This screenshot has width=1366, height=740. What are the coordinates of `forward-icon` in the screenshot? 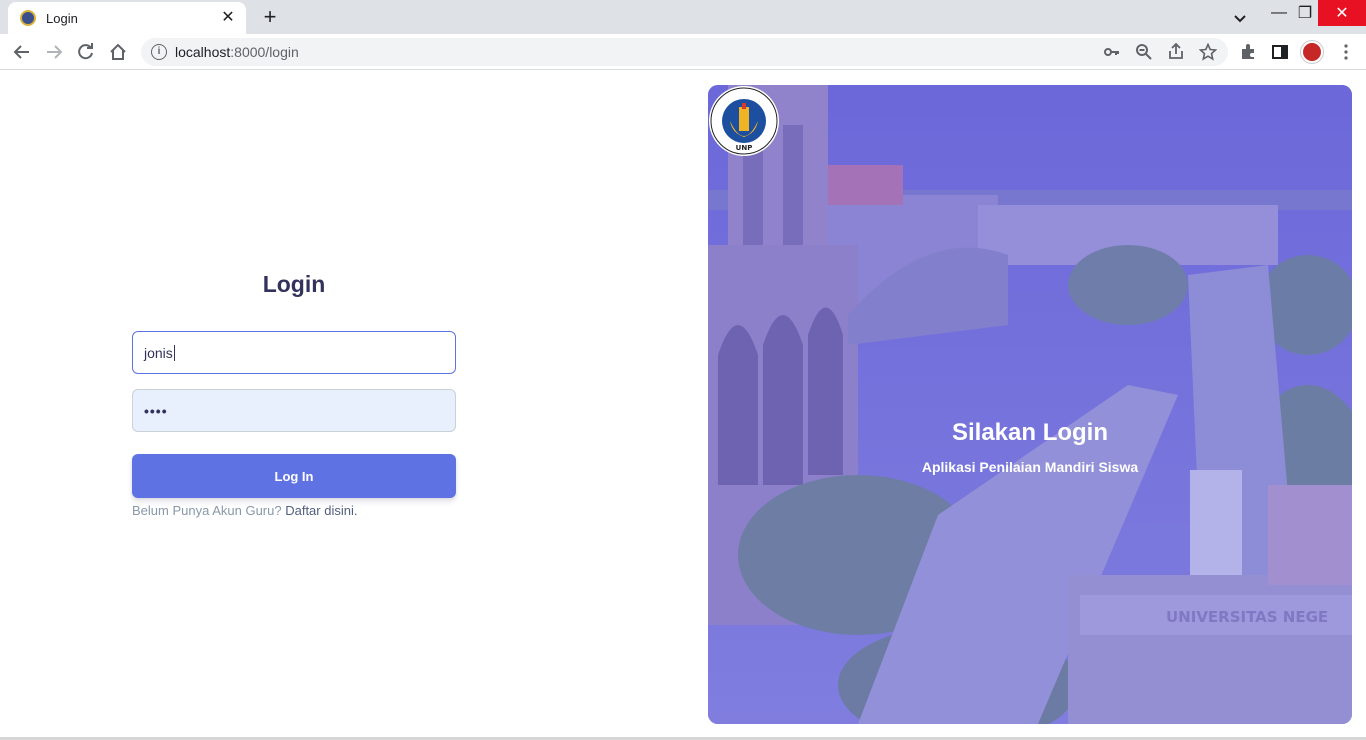 It's located at (54, 52).